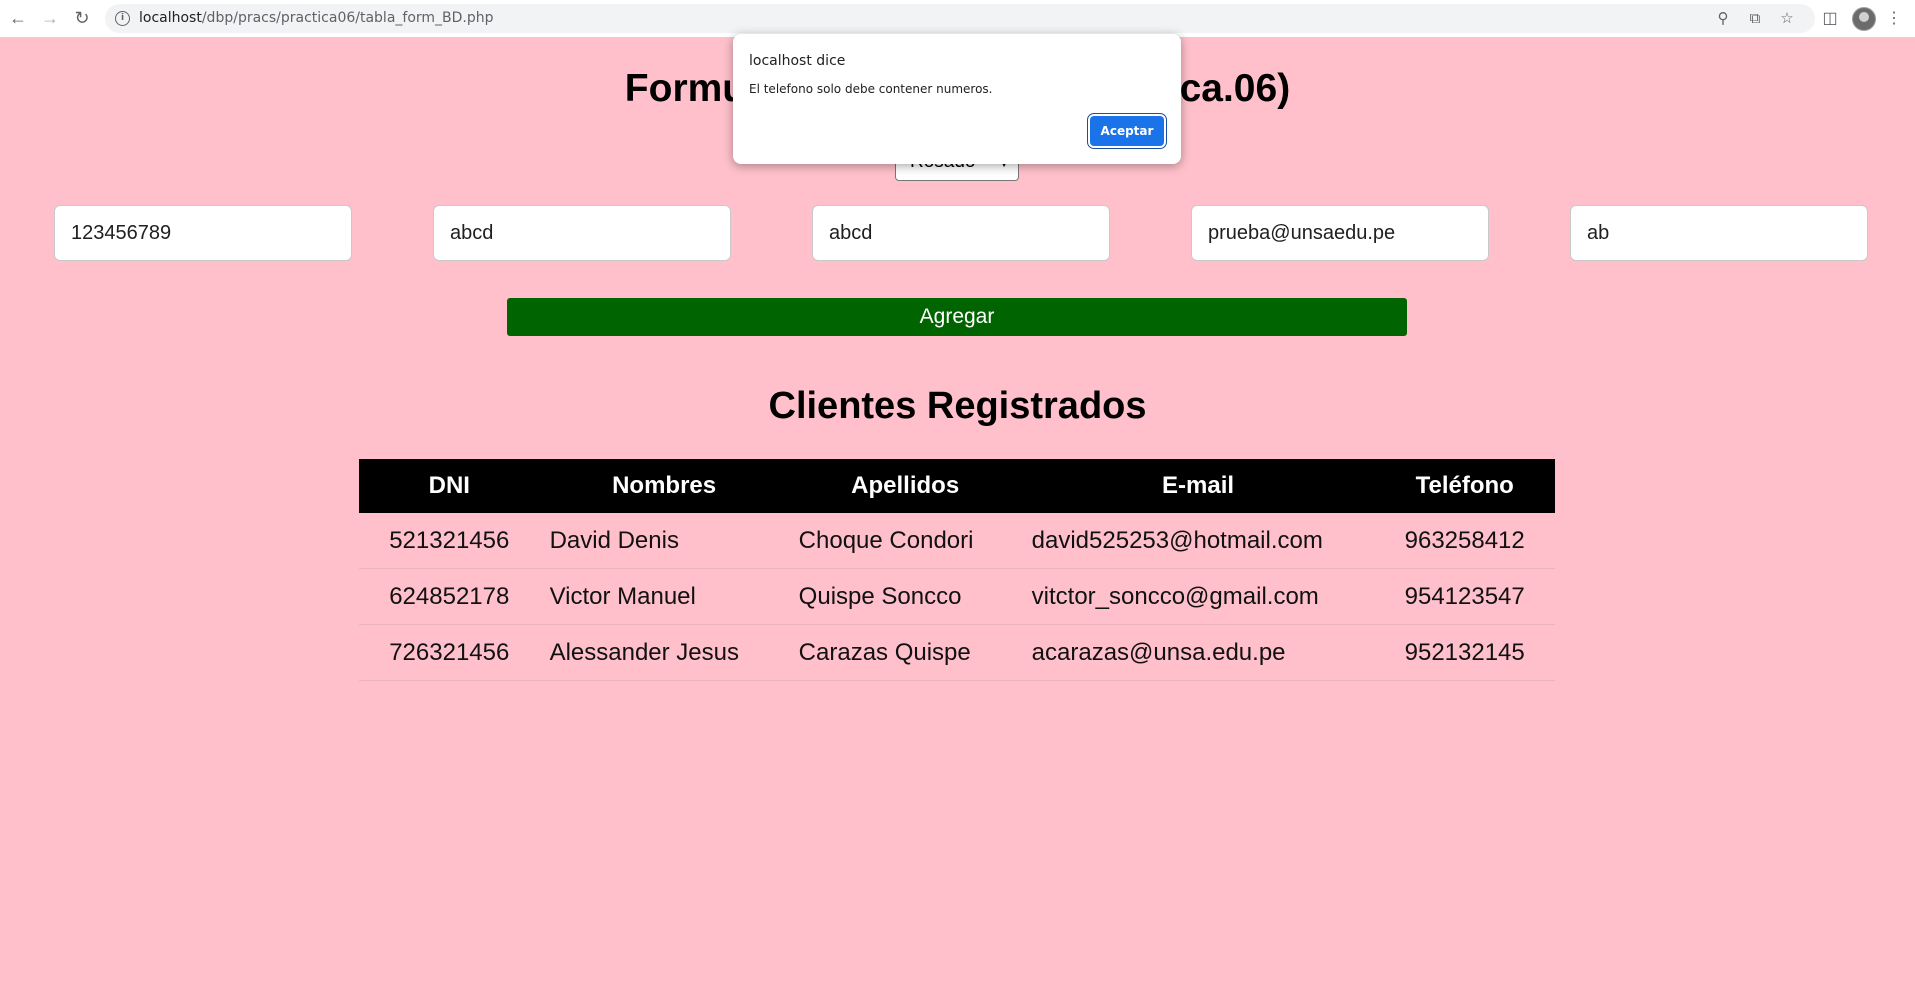 The width and height of the screenshot is (1915, 997). What do you see at coordinates (449, 486) in the screenshot?
I see `header-dni: DNI` at bounding box center [449, 486].